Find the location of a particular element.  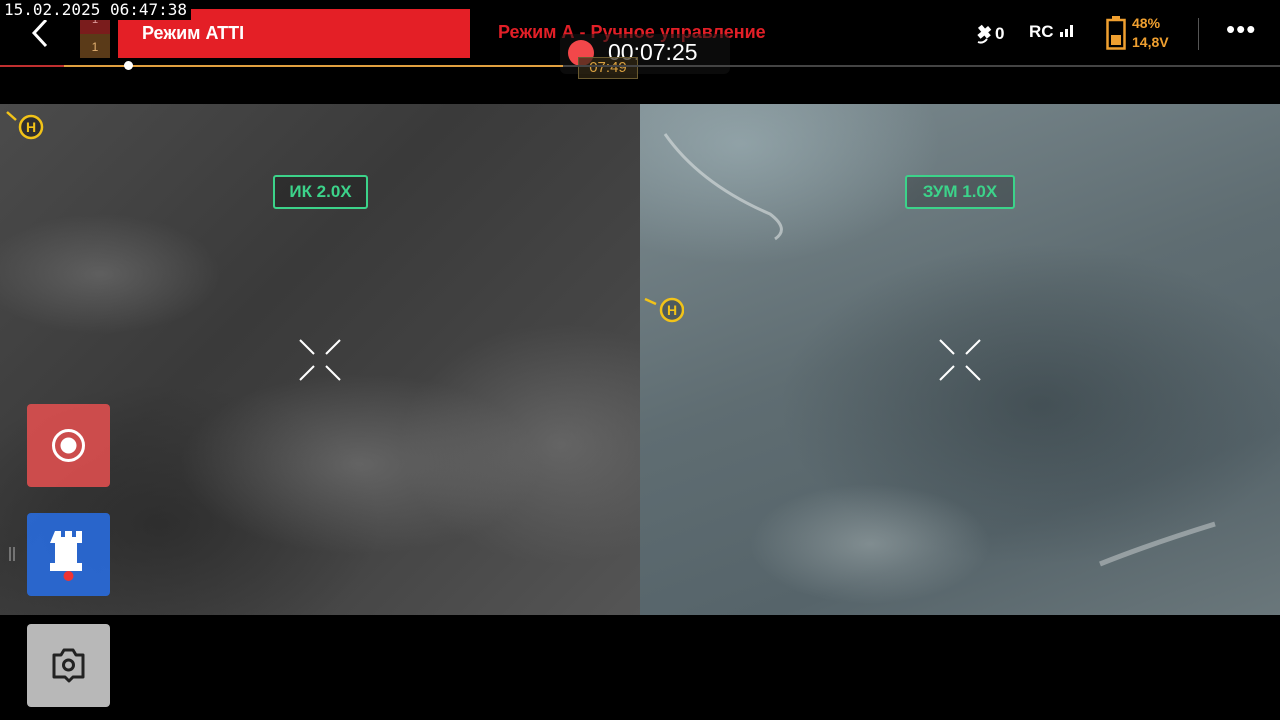

rc-signal: RC is located at coordinates (1052, 32).